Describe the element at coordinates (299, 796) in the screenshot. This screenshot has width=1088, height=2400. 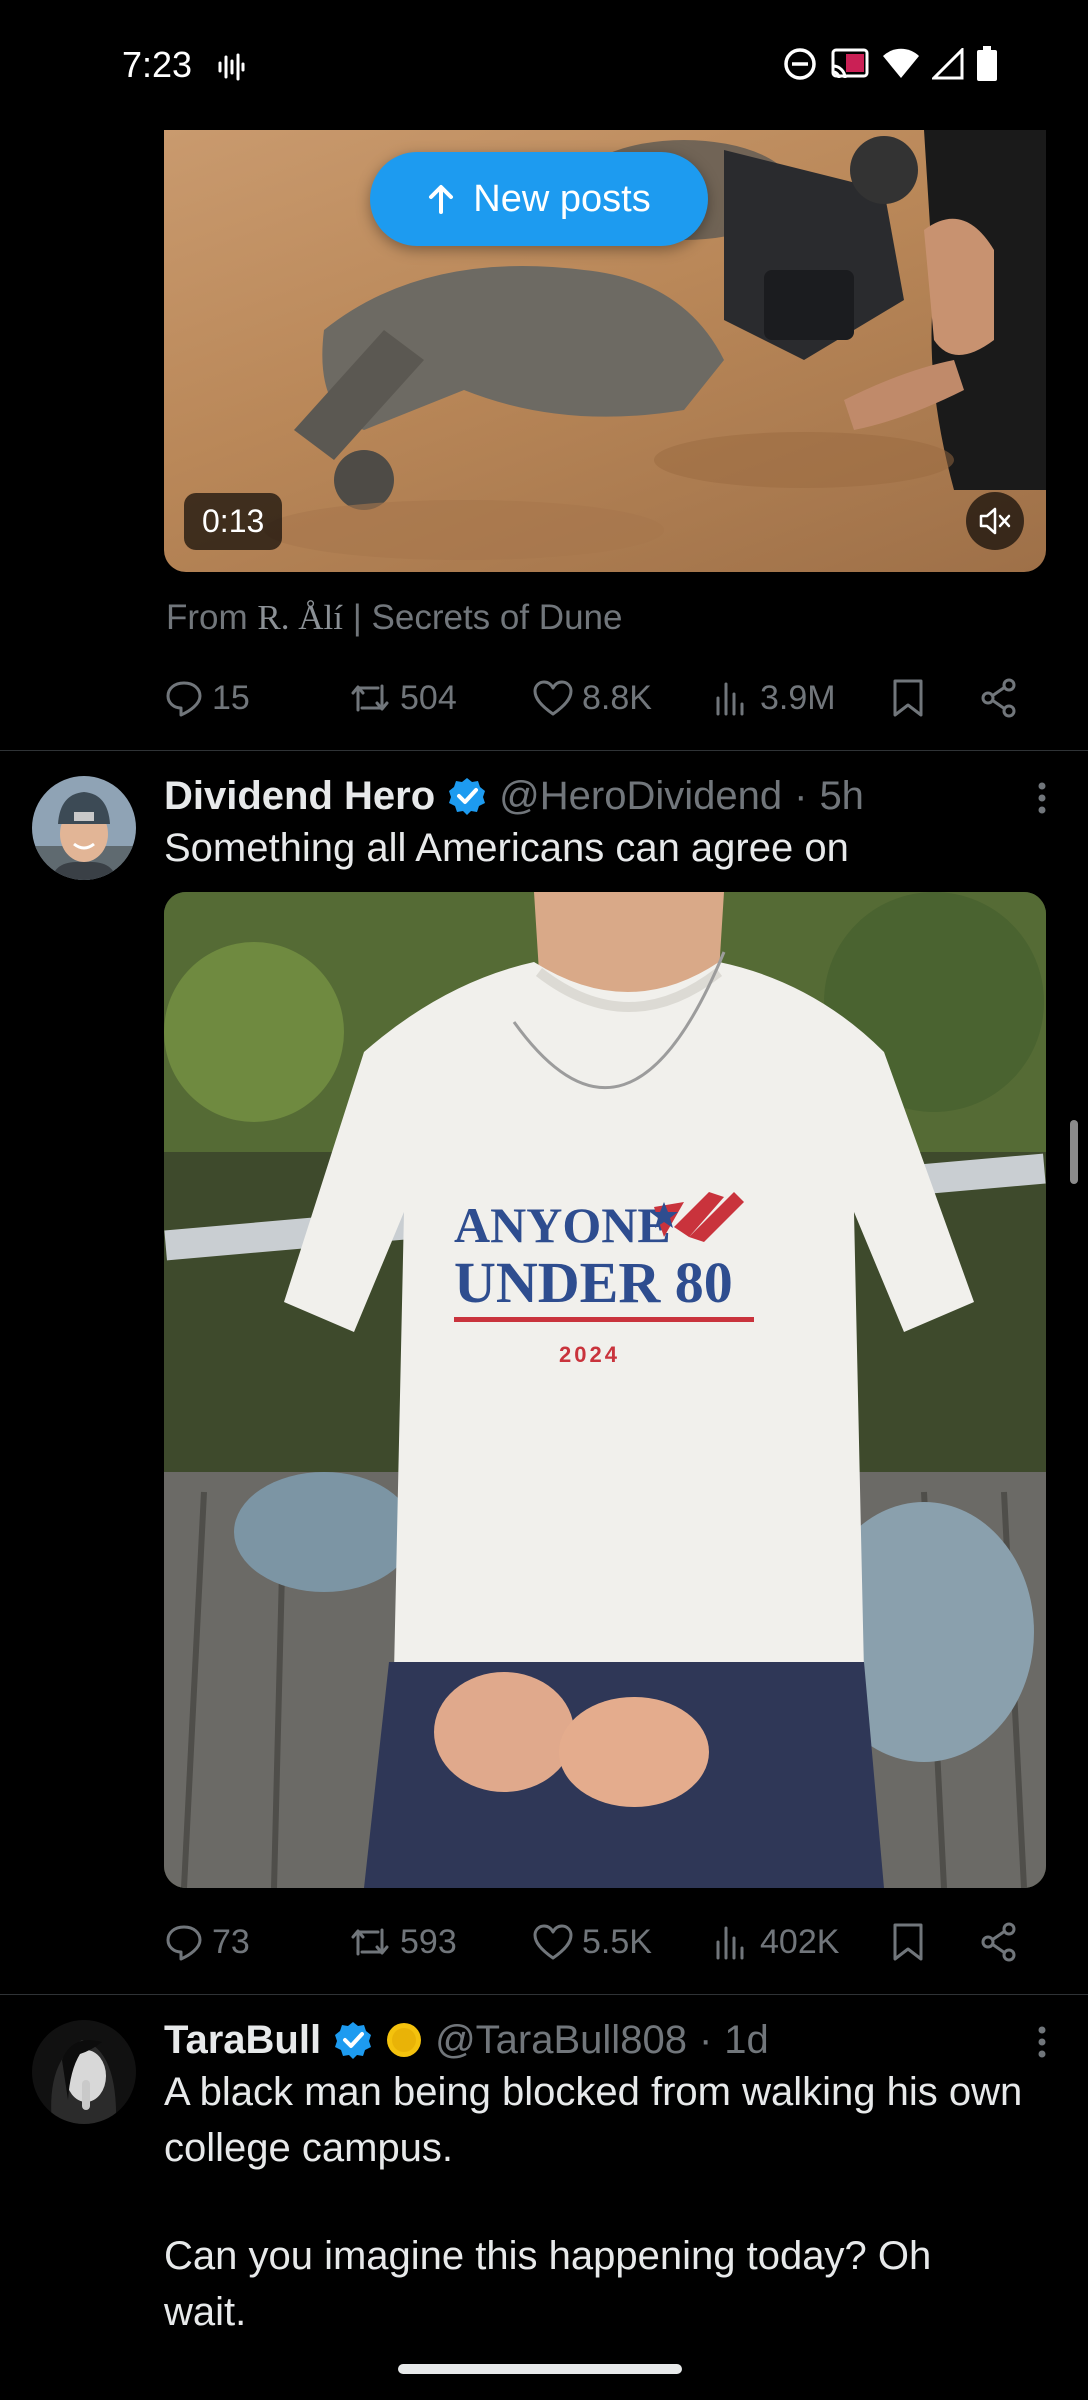
I see `display-name: Dividend Hero` at that location.